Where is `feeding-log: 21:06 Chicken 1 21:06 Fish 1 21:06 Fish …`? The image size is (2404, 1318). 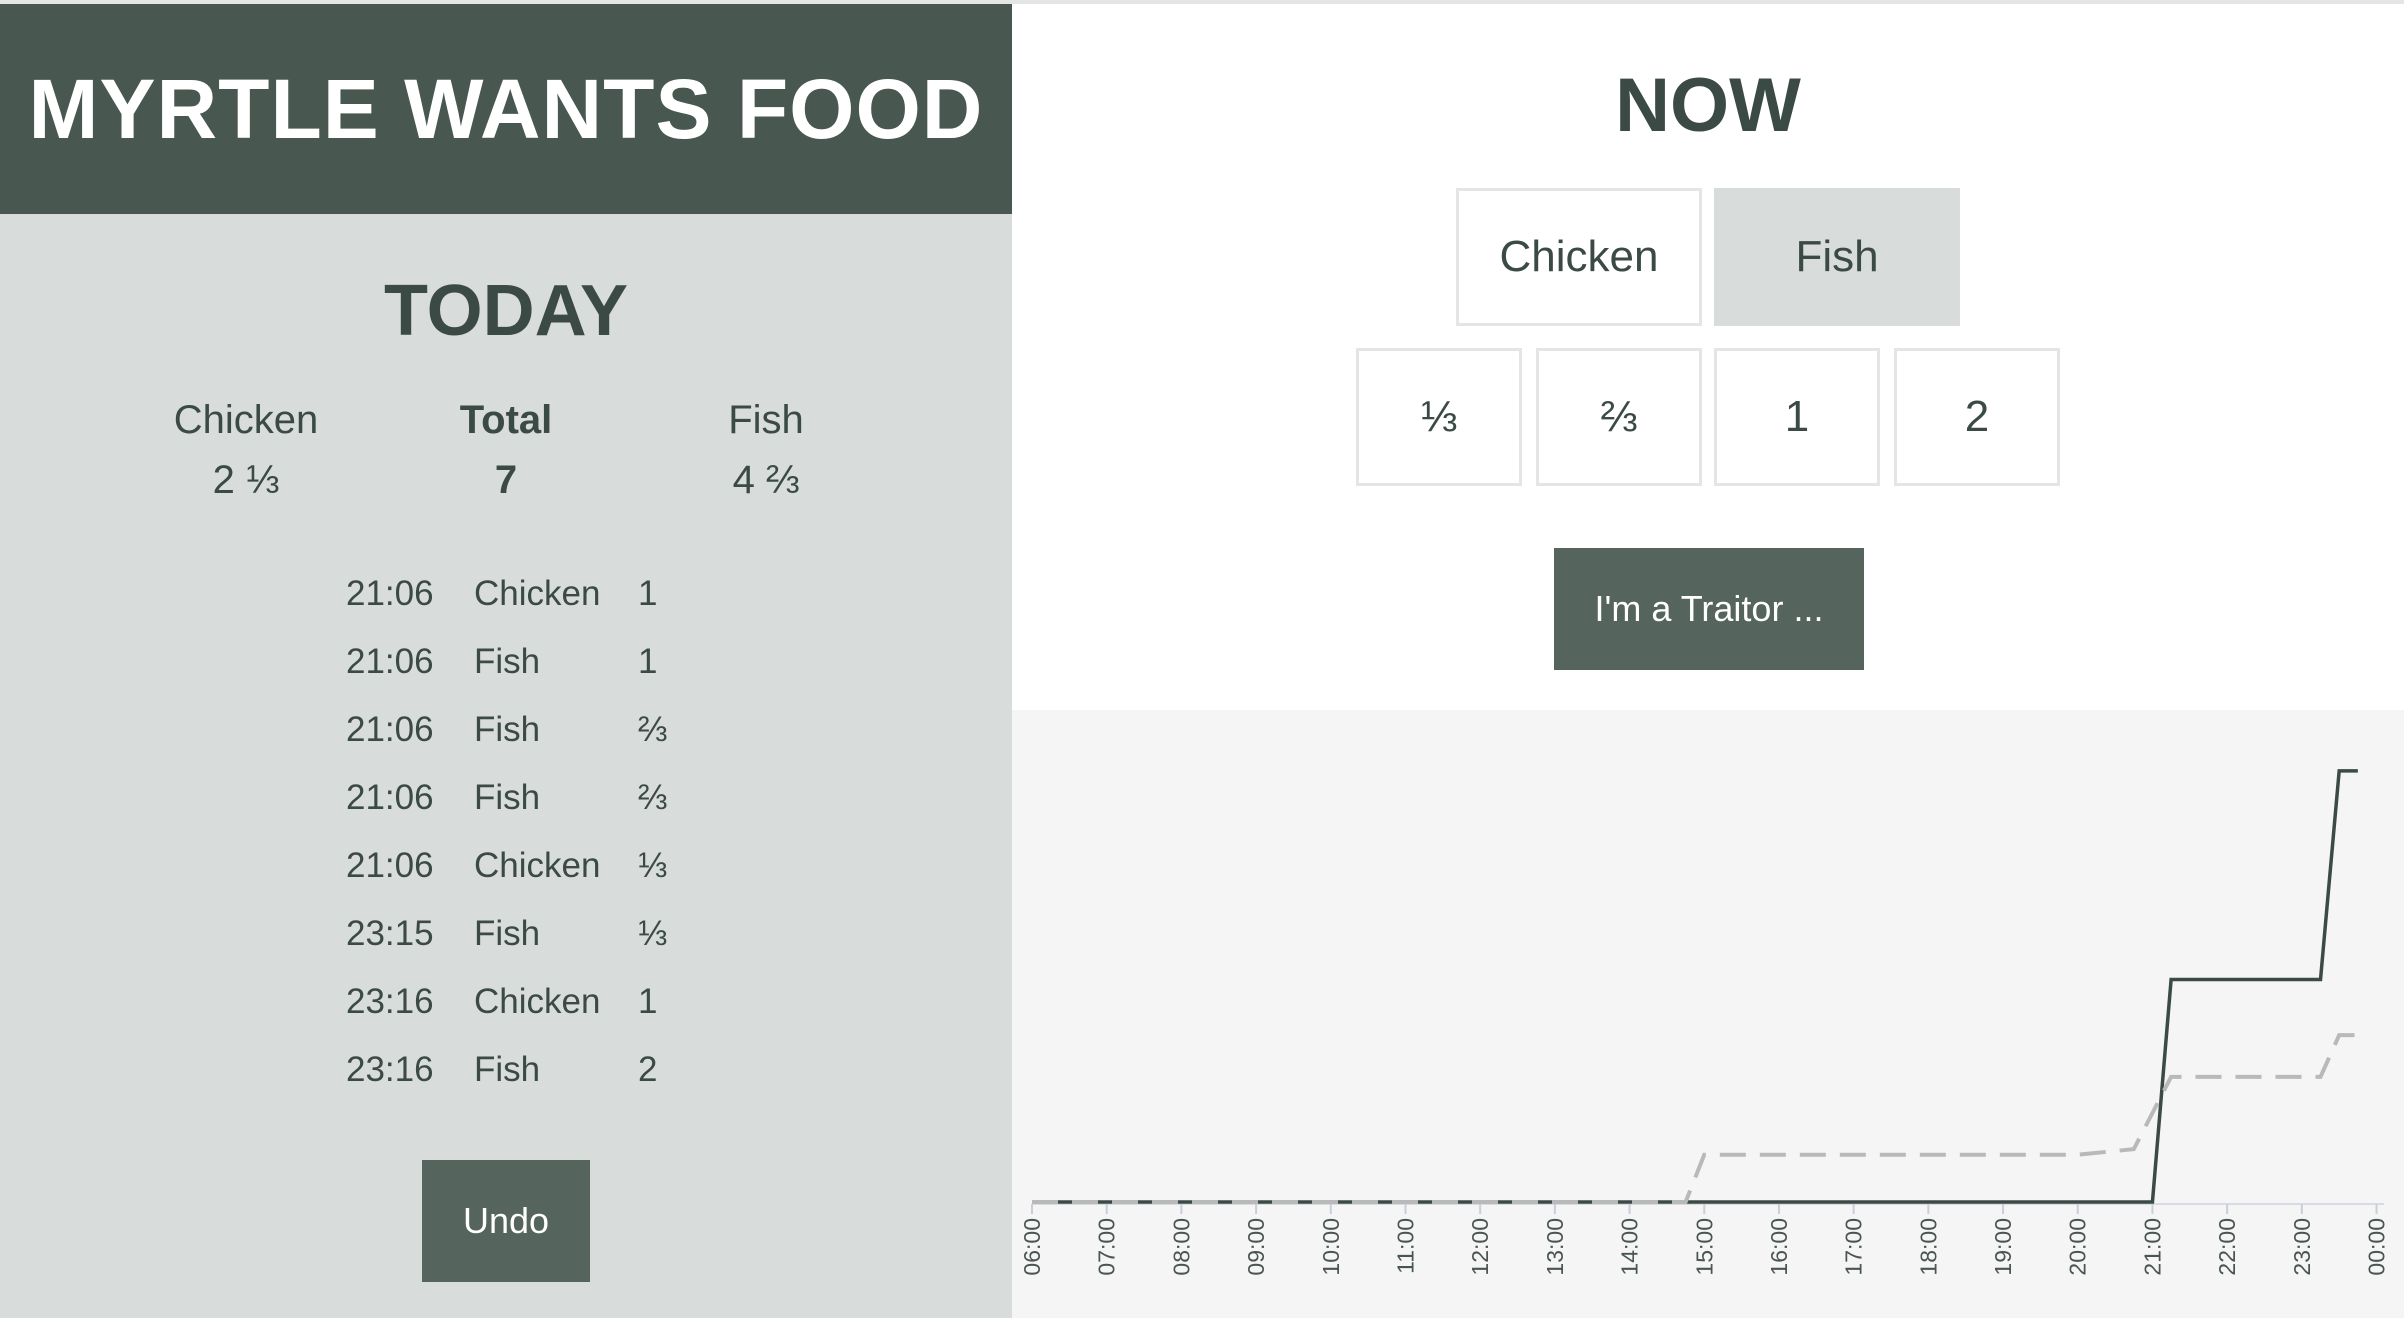 feeding-log: 21:06 Chicken 1 21:06 Fish 1 21:06 Fish … is located at coordinates (546, 832).